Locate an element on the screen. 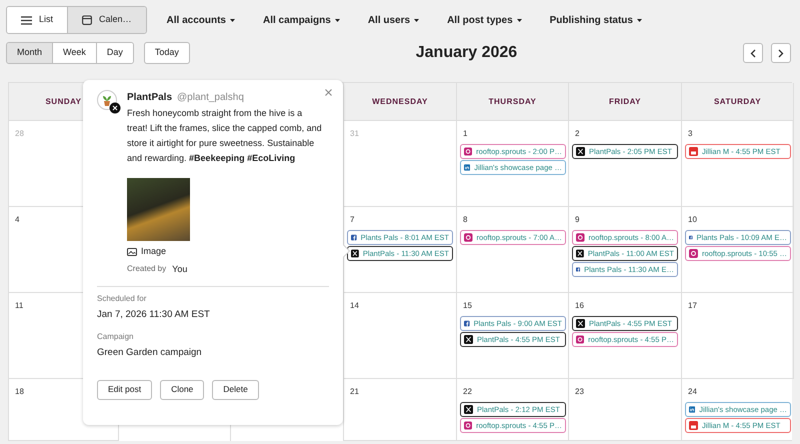 This screenshot has width=800, height=444. day-number: 18 is located at coordinates (19, 392).